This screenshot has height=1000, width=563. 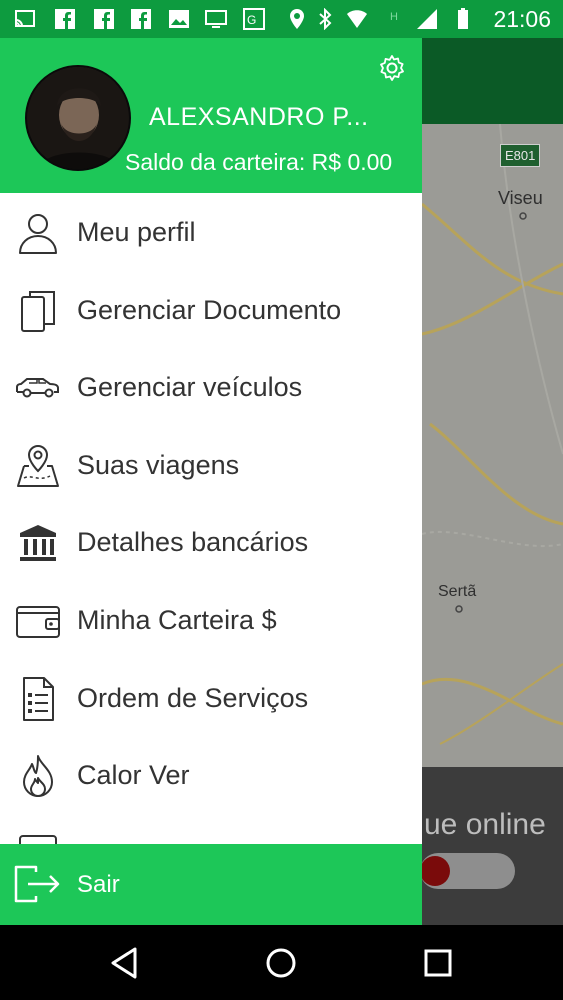 What do you see at coordinates (38, 698) in the screenshot?
I see `checklist-icon` at bounding box center [38, 698].